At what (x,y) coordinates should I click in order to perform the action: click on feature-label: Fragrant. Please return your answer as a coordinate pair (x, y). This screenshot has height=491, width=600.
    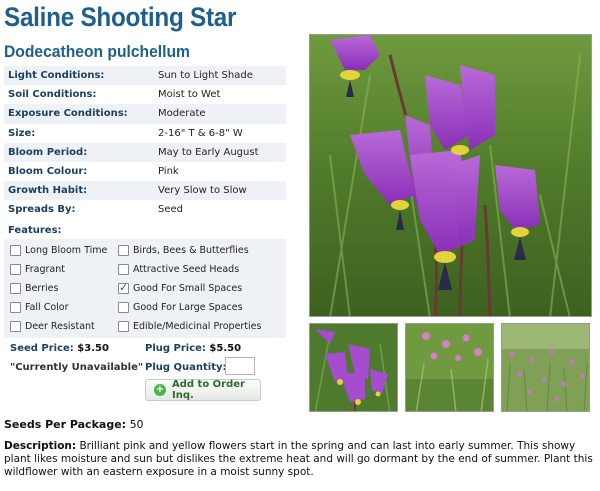
    Looking at the image, I should click on (45, 269).